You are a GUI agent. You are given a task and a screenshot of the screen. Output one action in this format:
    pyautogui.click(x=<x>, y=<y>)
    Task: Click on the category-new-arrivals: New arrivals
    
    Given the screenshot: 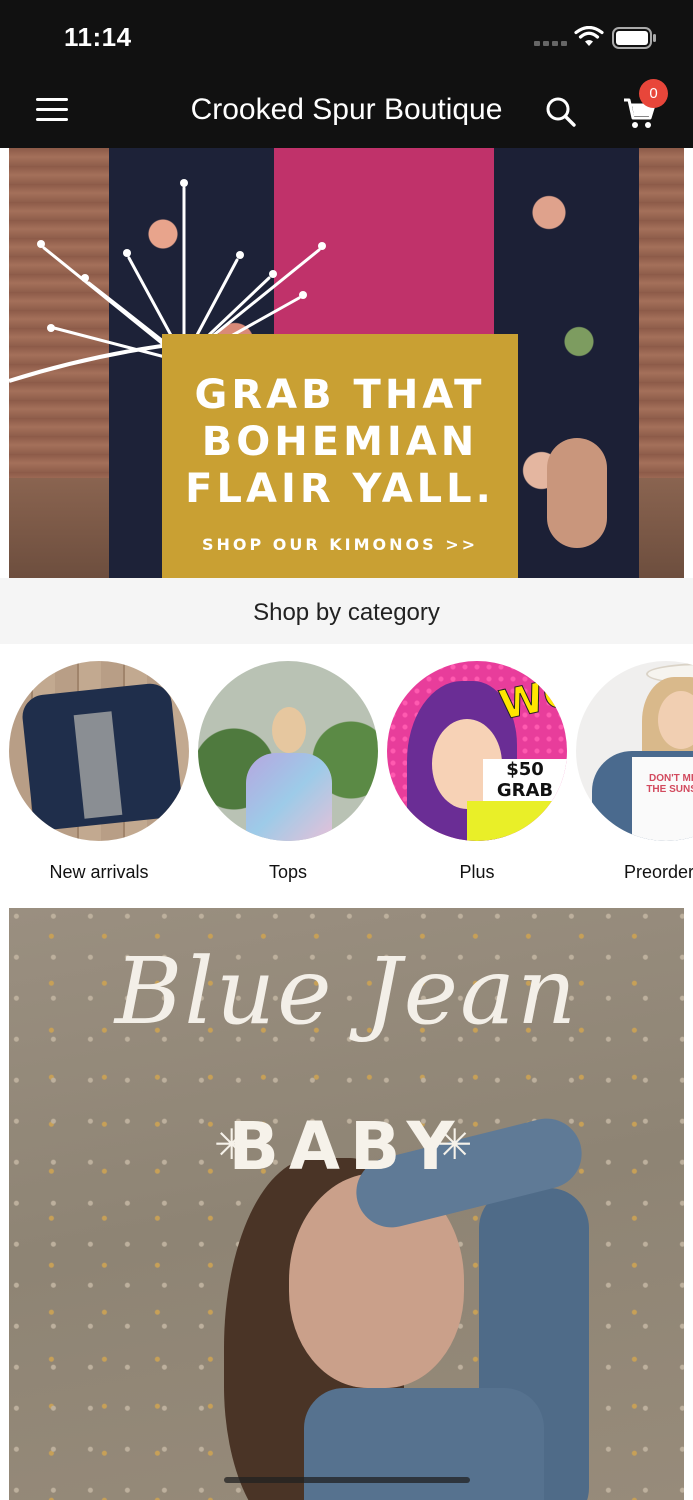 What is the action you would take?
    pyautogui.click(x=99, y=772)
    